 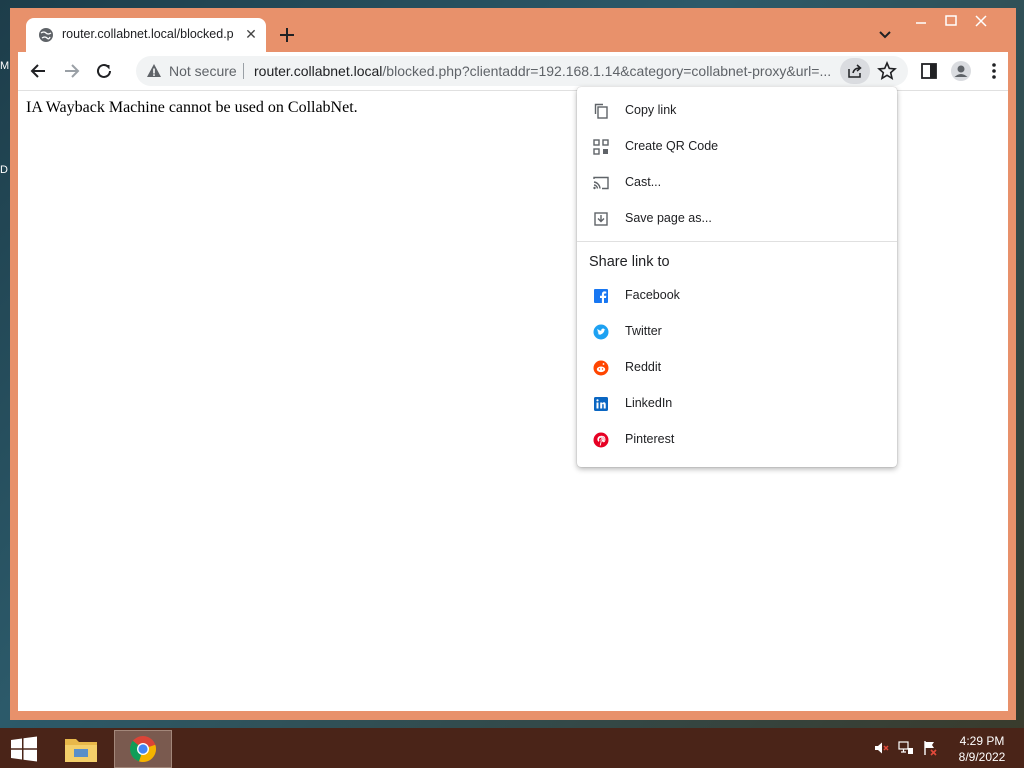 I want to click on profile-icon, so click(x=961, y=71).